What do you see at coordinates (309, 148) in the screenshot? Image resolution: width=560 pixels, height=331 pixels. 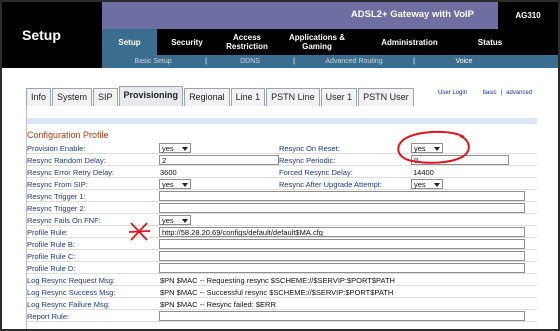 I see `resync-on-reset-label: Resync On Reset:` at bounding box center [309, 148].